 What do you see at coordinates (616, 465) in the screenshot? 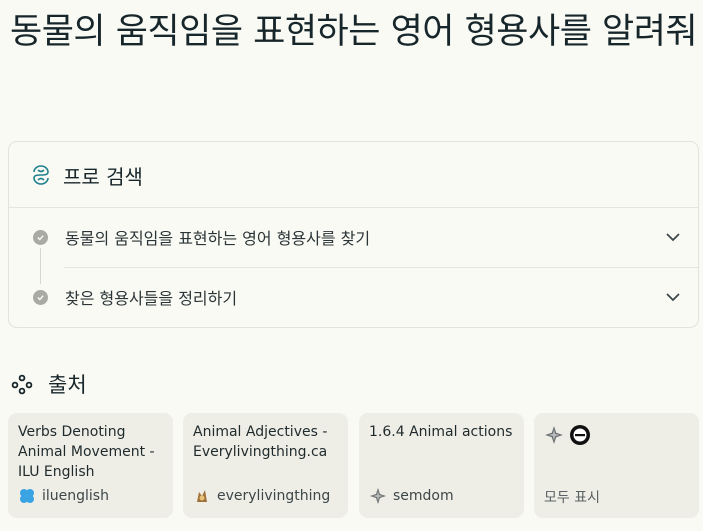
I see `show-all-sources-button: 모두 표시` at bounding box center [616, 465].